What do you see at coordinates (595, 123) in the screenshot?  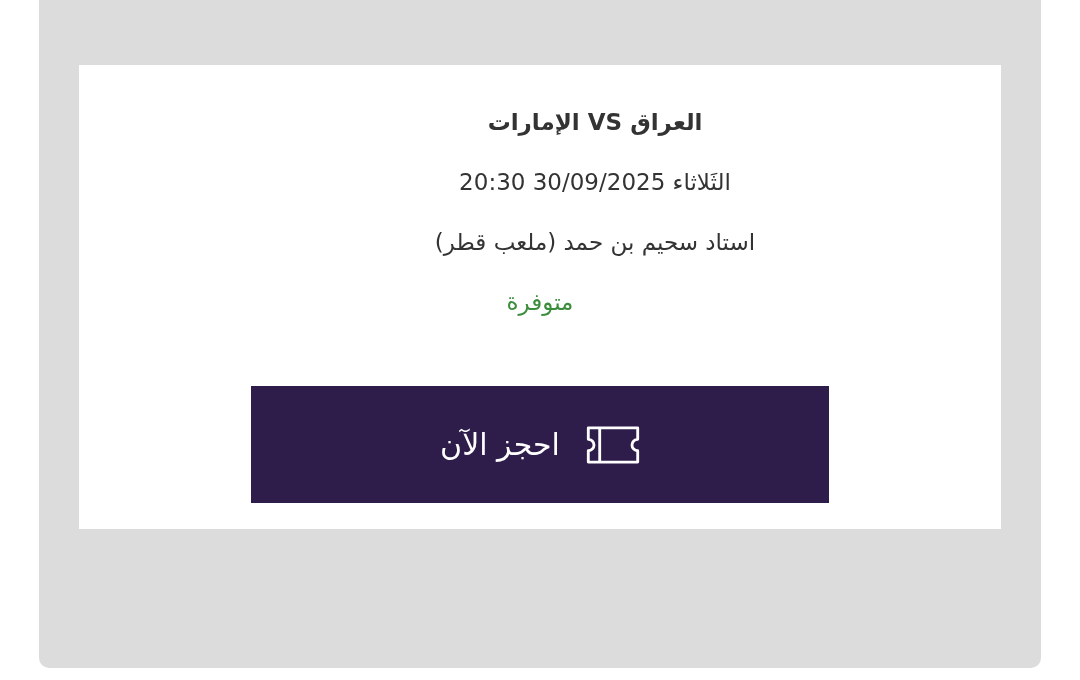 I see `match-title: العراق VS الإمارات` at bounding box center [595, 123].